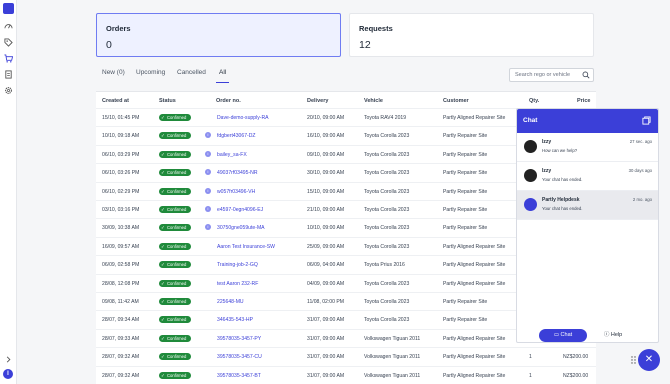 The height and width of the screenshot is (384, 670). What do you see at coordinates (326, 154) in the screenshot?
I see `cell-delivery: 09/10, 09:00 AM` at bounding box center [326, 154].